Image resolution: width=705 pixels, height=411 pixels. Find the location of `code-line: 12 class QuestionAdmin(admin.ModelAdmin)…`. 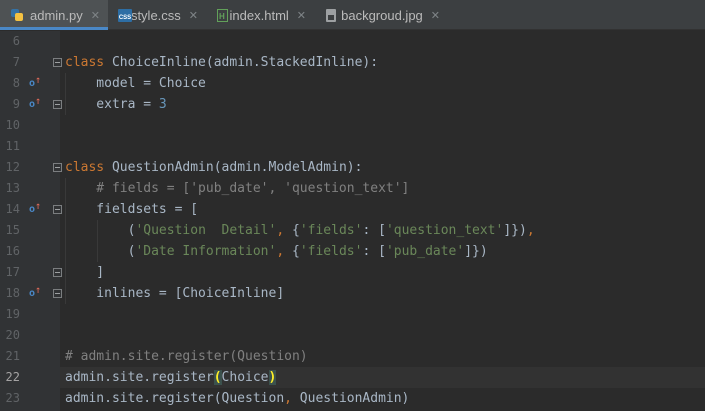

code-line: 12 class QuestionAdmin(admin.ModelAdmin)… is located at coordinates (352, 167).